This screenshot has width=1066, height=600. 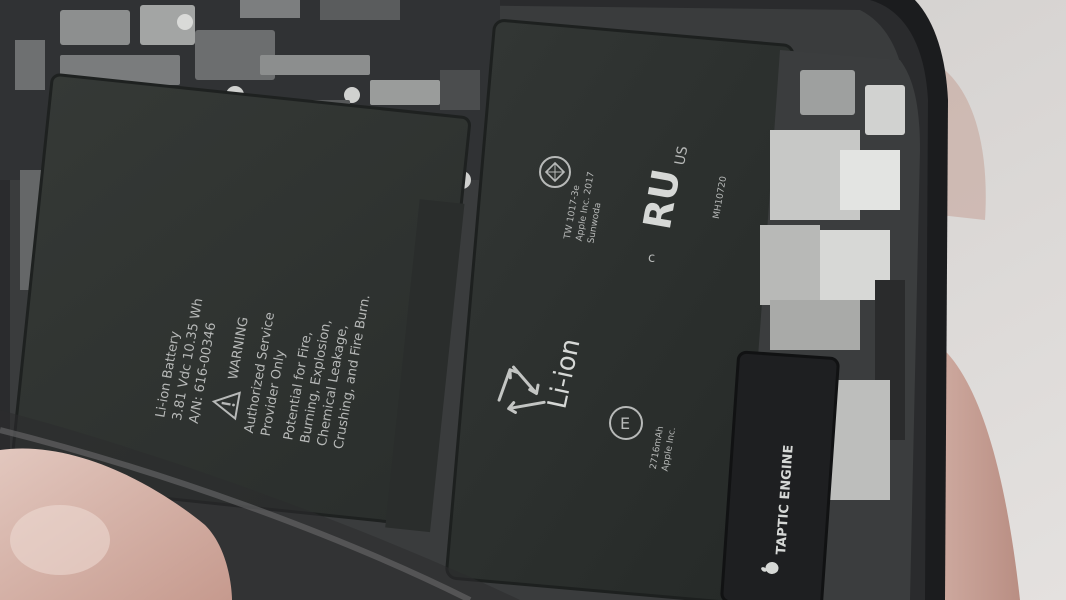 I want to click on ul-us-label: US, so click(x=681, y=156).